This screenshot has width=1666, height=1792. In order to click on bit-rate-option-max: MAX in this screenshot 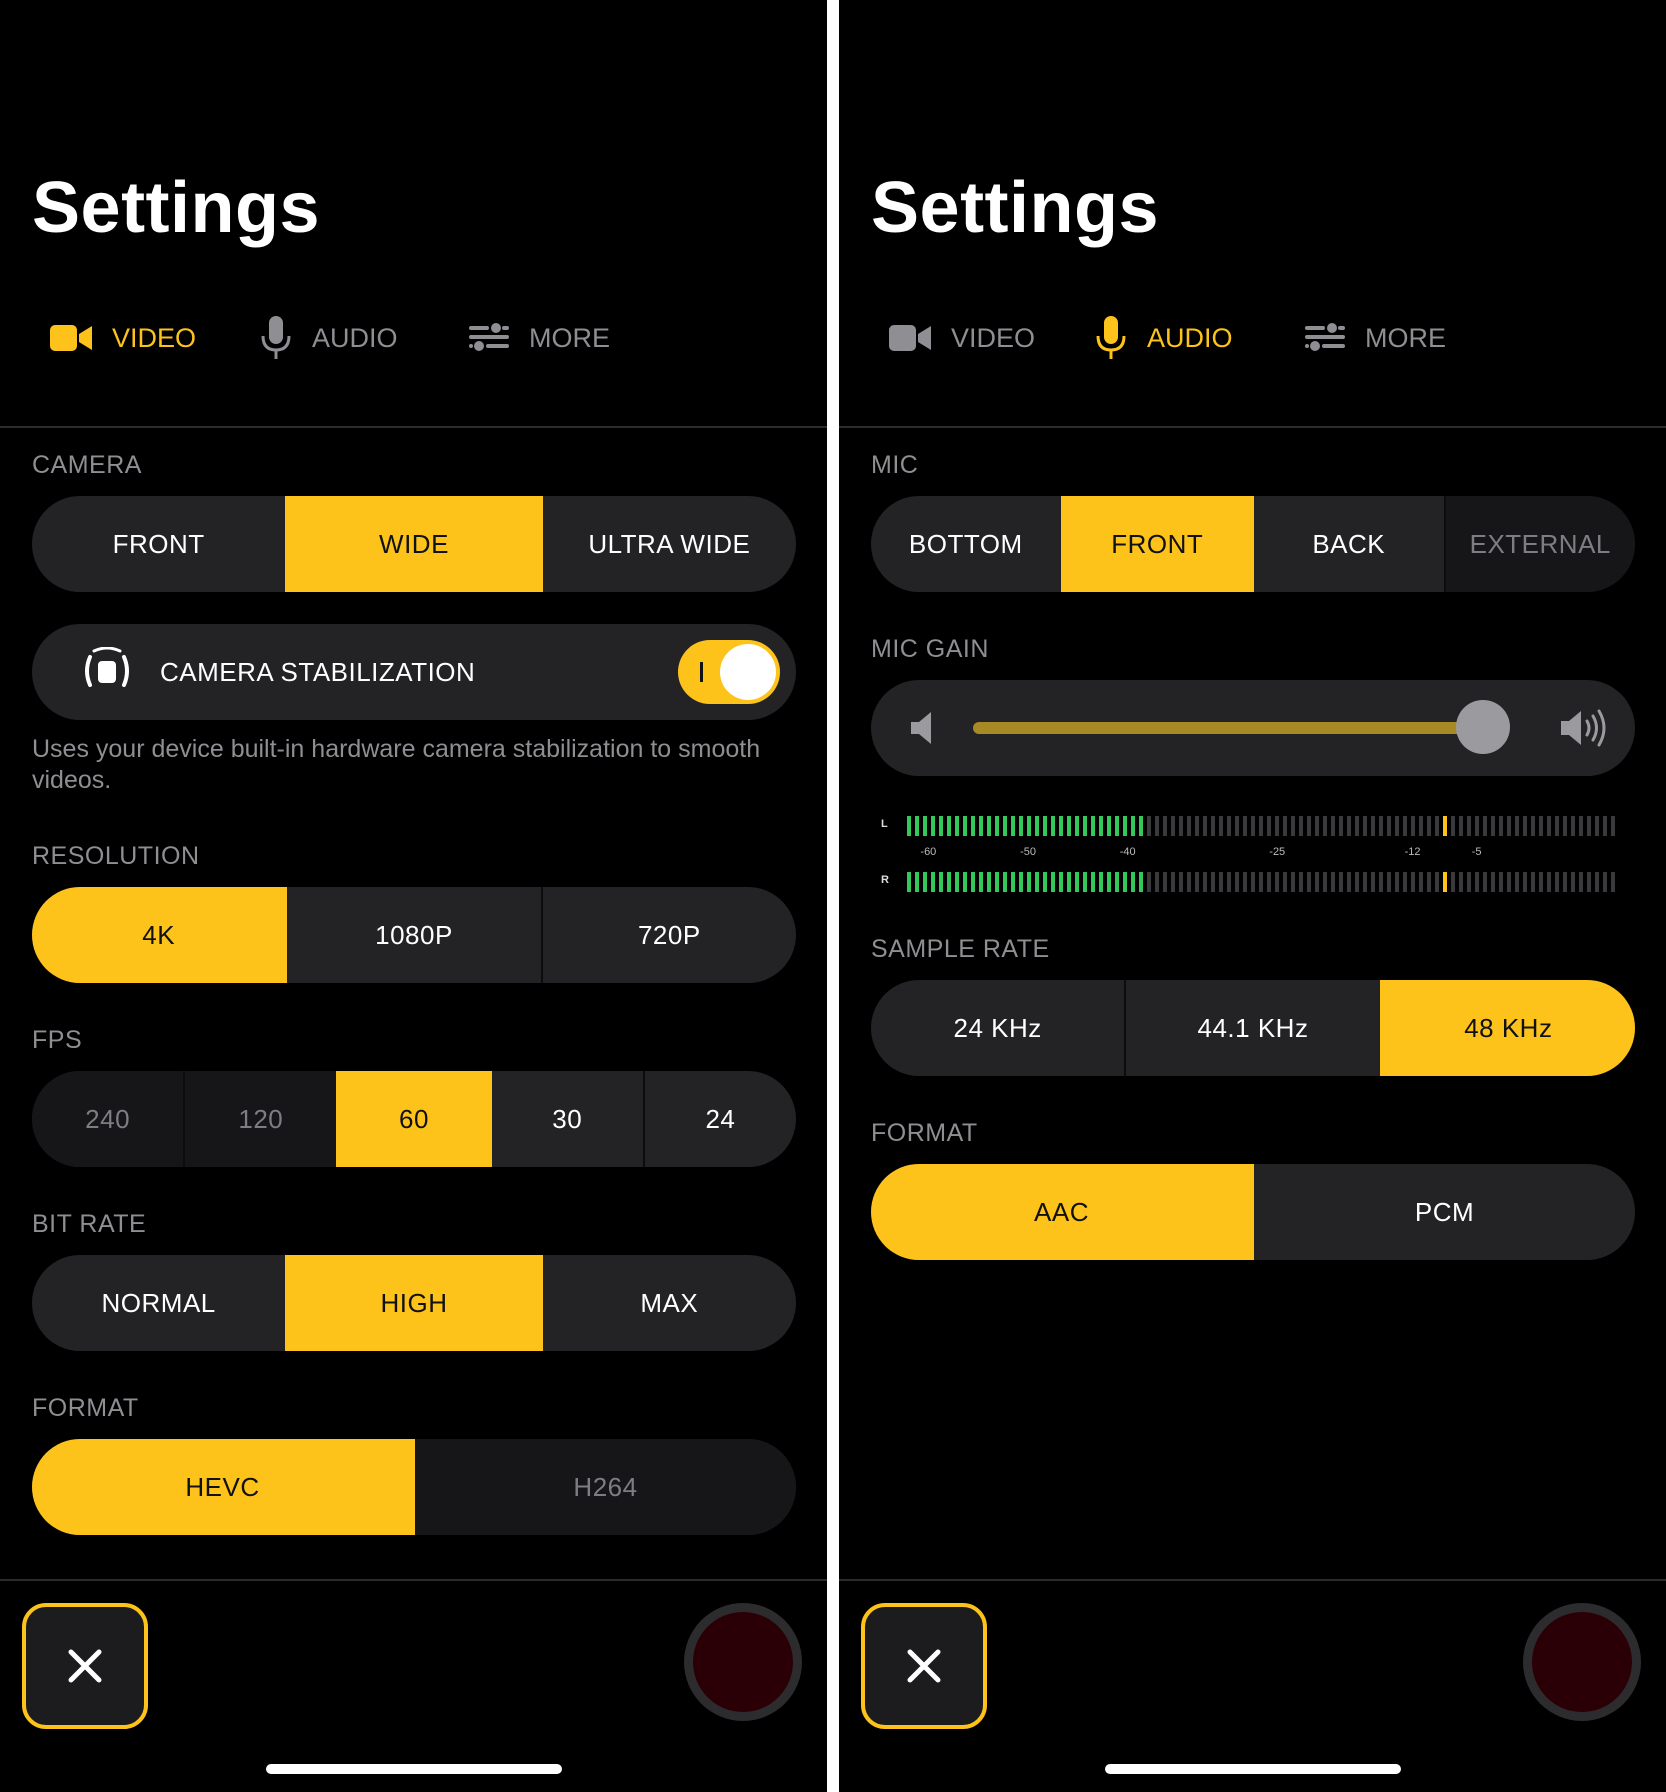, I will do `click(668, 1303)`.